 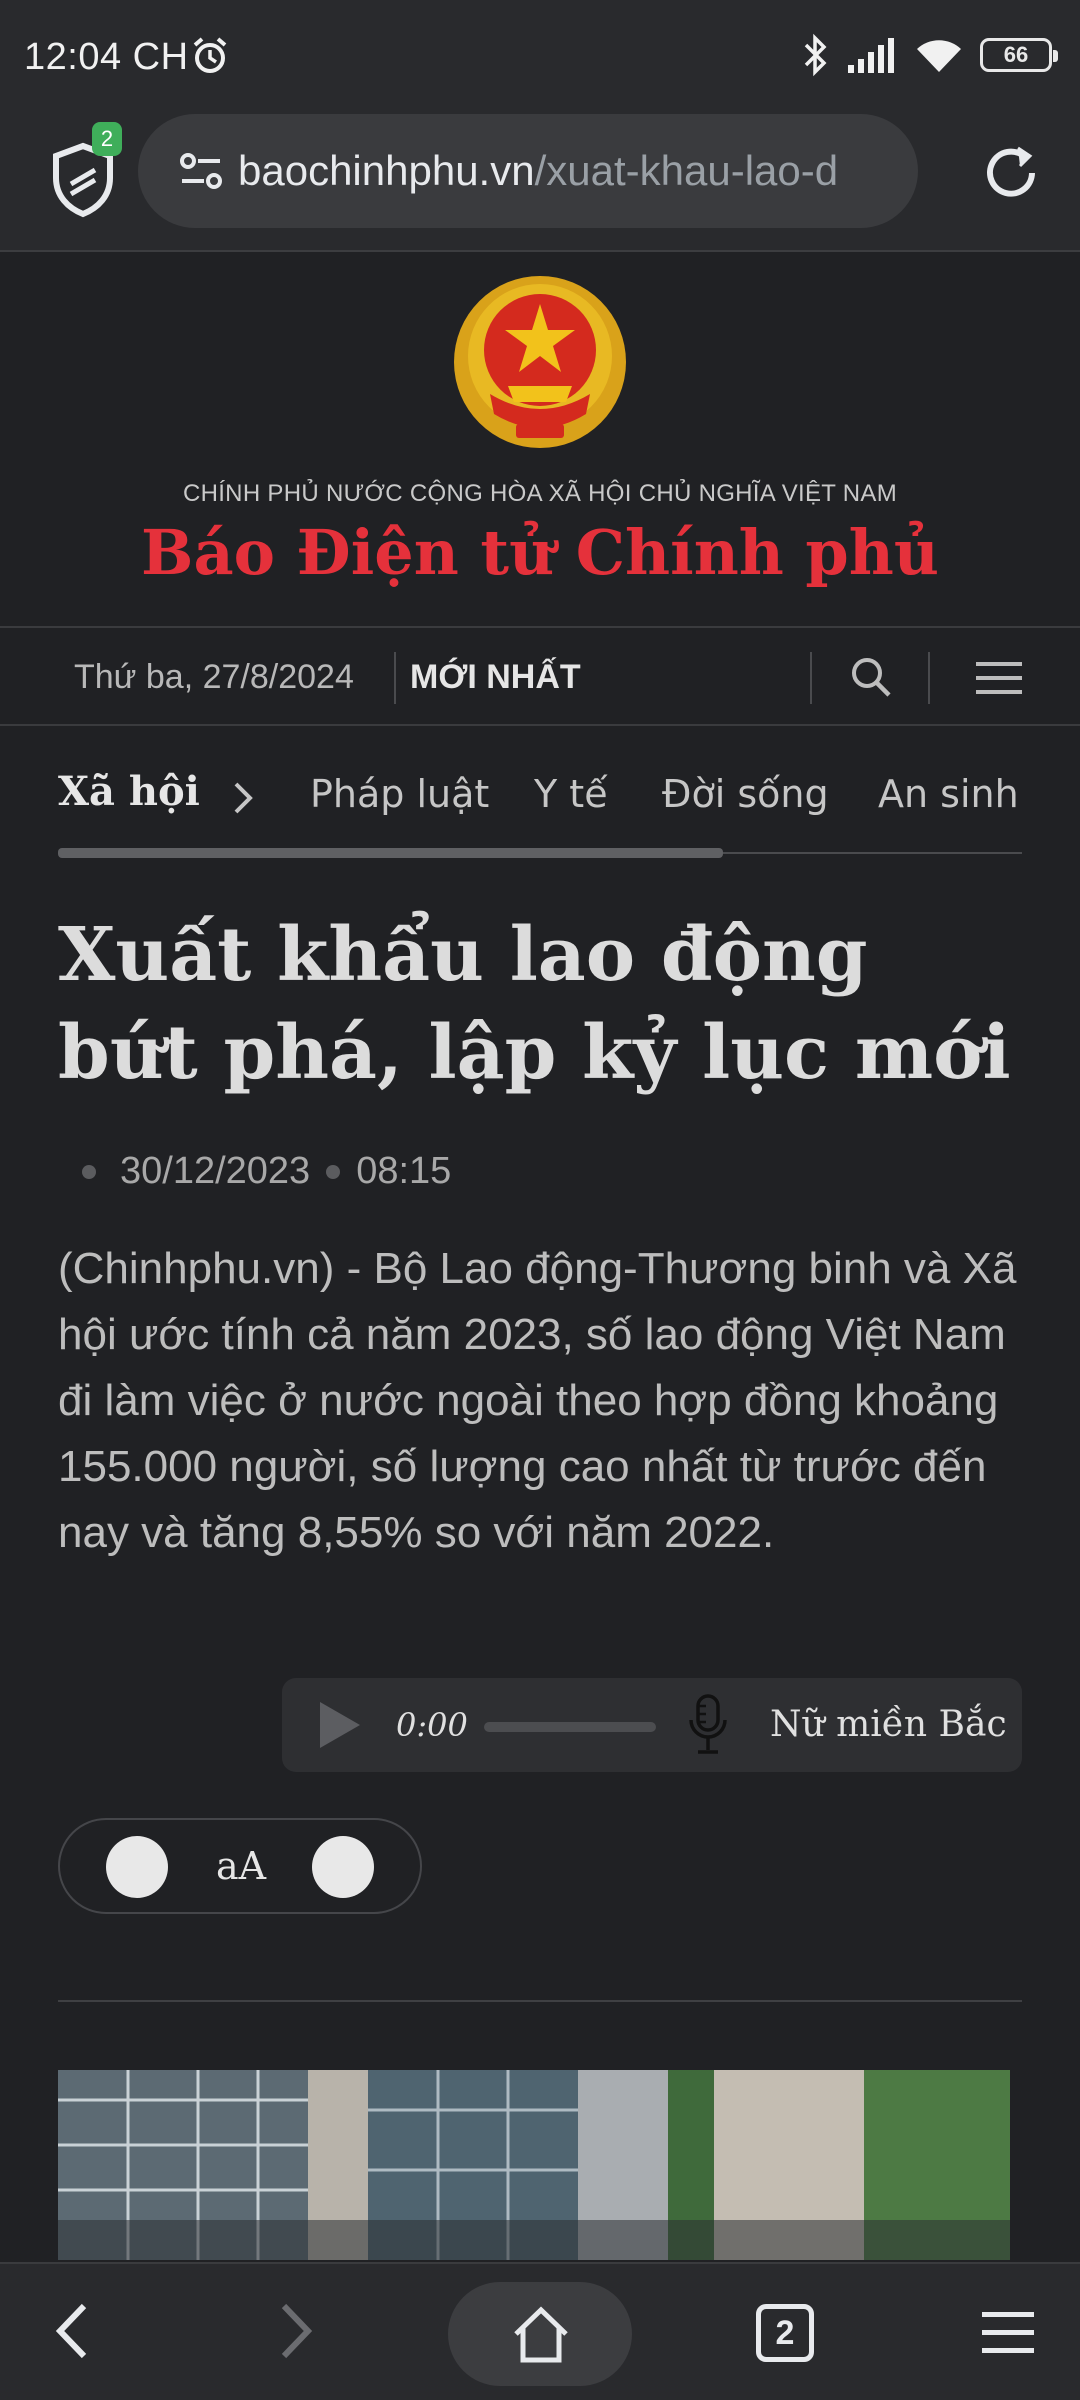 I want to click on browser-bottom-bar: 2, so click(x=540, y=2331).